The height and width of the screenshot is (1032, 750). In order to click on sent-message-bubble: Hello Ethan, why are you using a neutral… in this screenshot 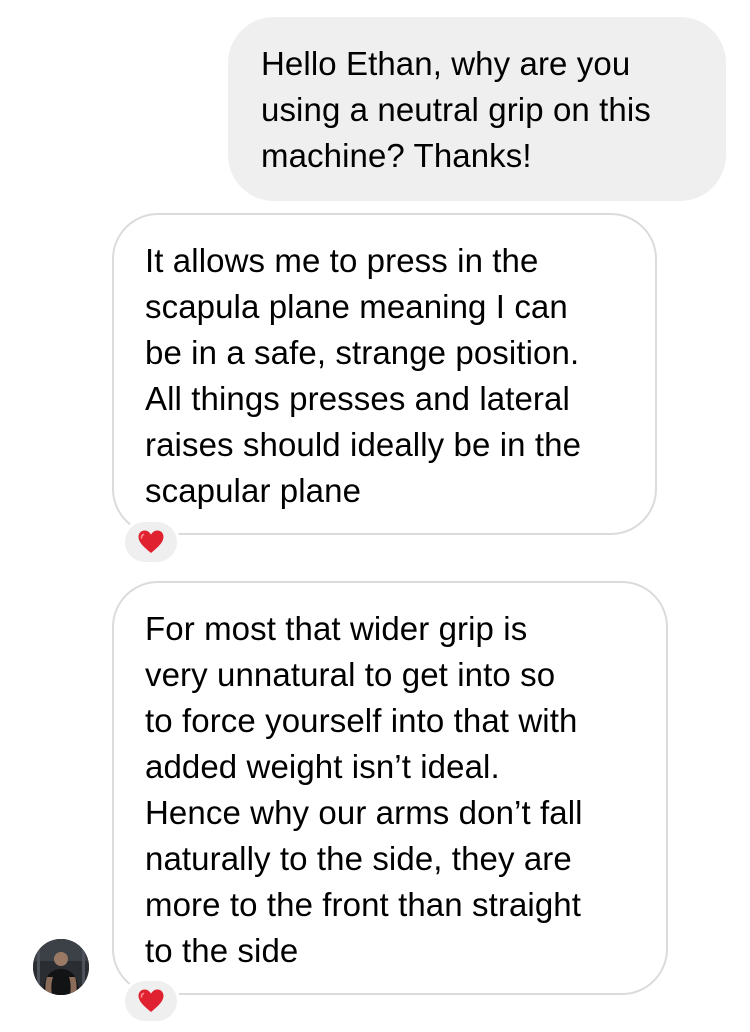, I will do `click(477, 109)`.